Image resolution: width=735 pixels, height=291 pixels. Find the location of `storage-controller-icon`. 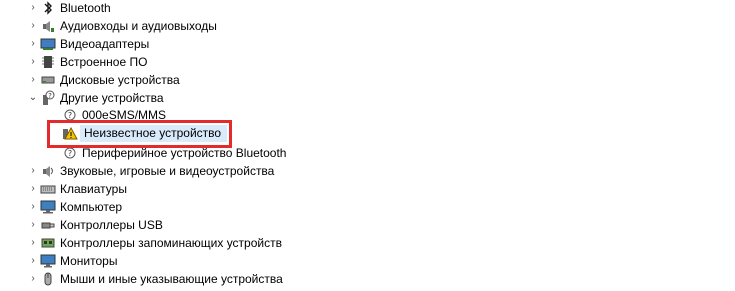

storage-controller-icon is located at coordinates (48, 243).